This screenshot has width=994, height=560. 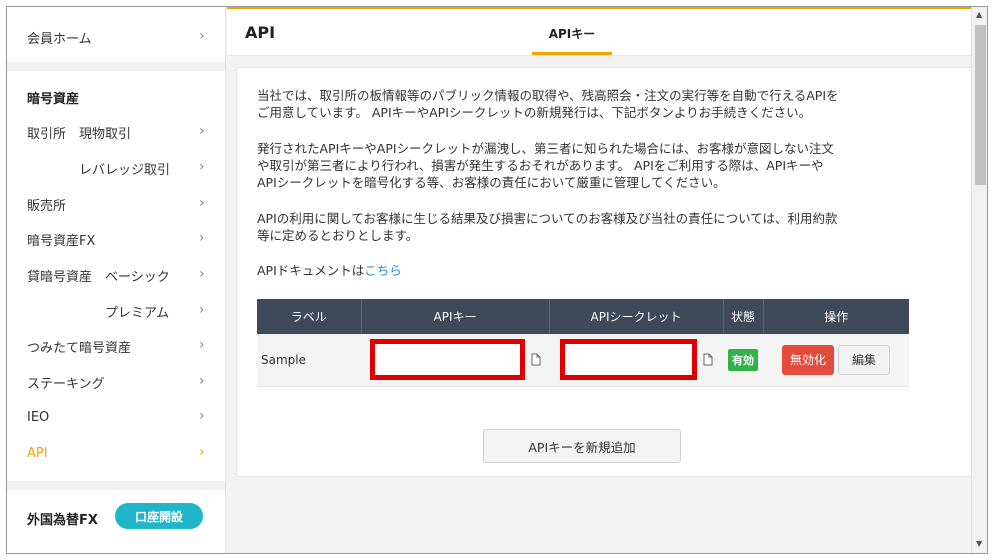 What do you see at coordinates (572, 33) in the screenshot?
I see `tab-api-key: APIキー` at bounding box center [572, 33].